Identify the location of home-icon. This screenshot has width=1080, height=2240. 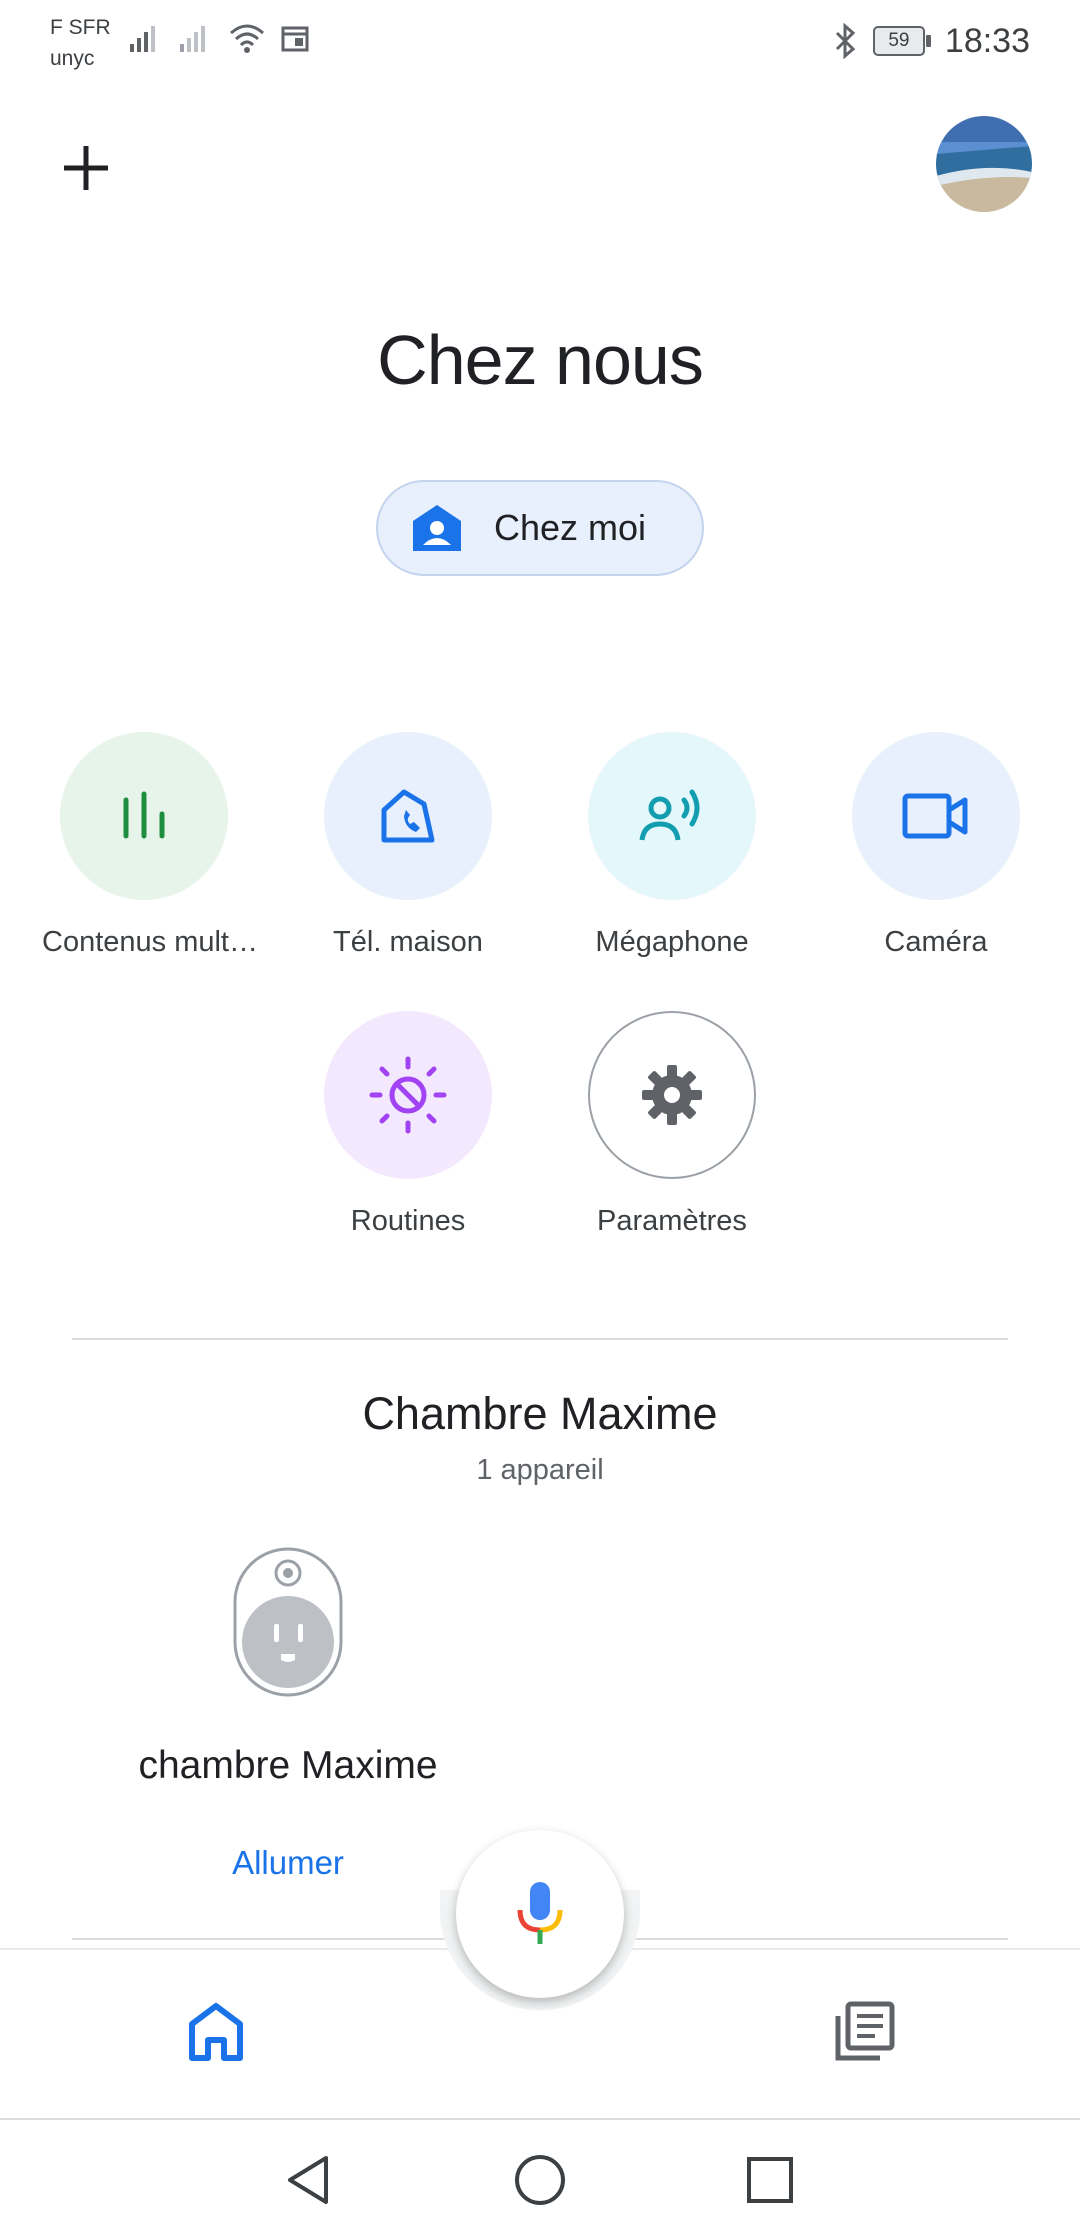
(216, 2032).